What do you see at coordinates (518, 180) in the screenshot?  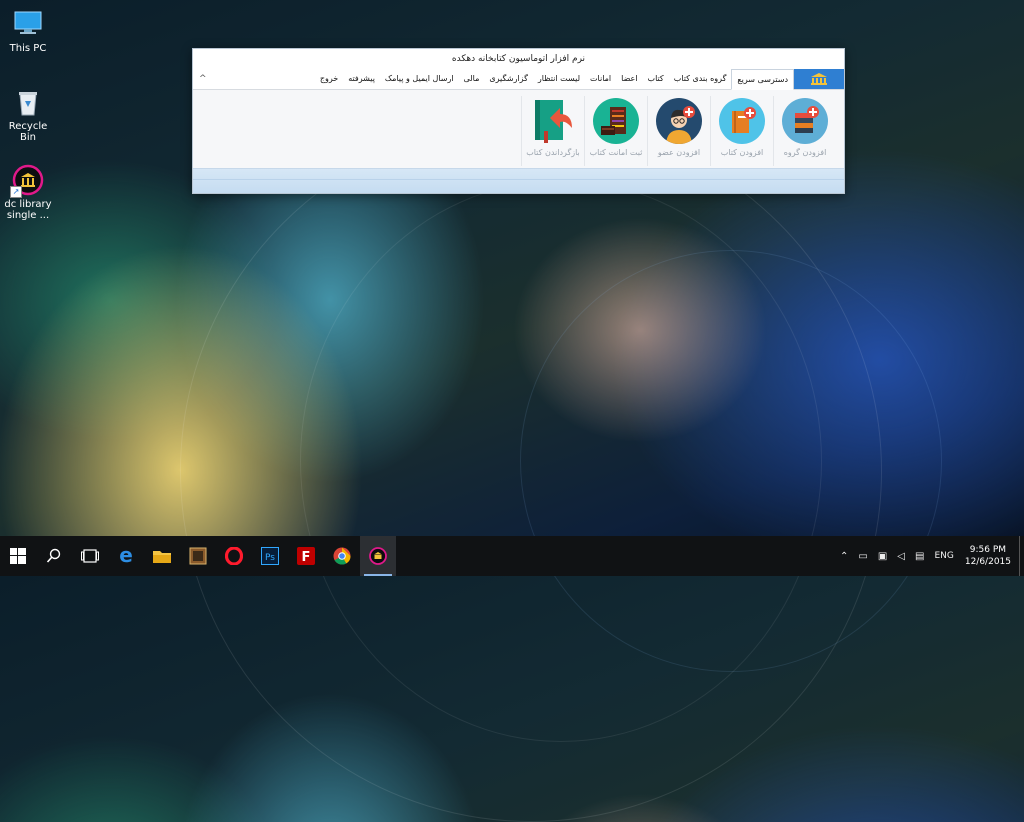 I see `status-strip` at bounding box center [518, 180].